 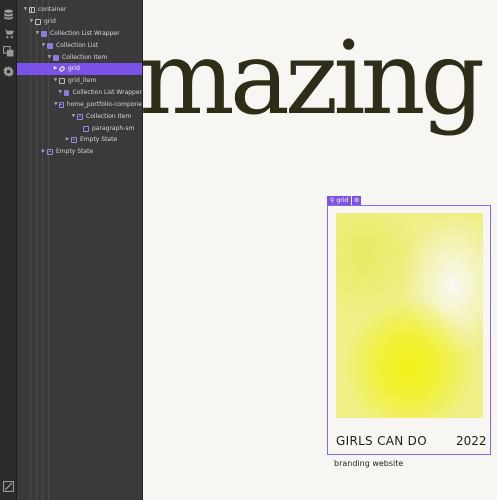 I want to click on portfolio-card-subtitle: branding website, so click(x=368, y=463).